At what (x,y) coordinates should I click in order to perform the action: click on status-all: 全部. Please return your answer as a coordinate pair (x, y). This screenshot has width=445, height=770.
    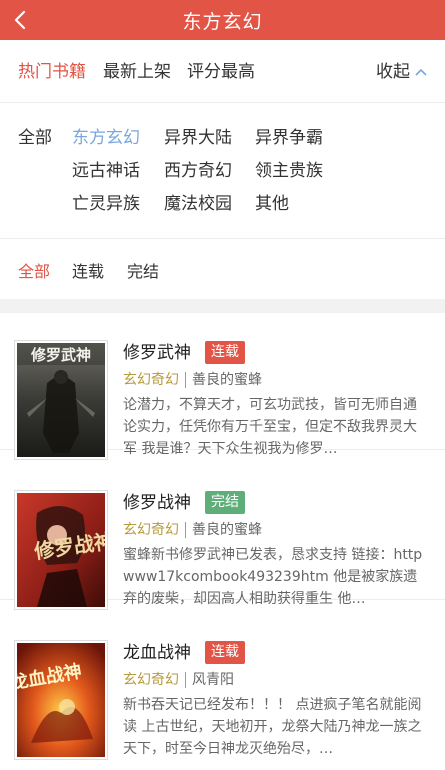
    Looking at the image, I should click on (34, 272).